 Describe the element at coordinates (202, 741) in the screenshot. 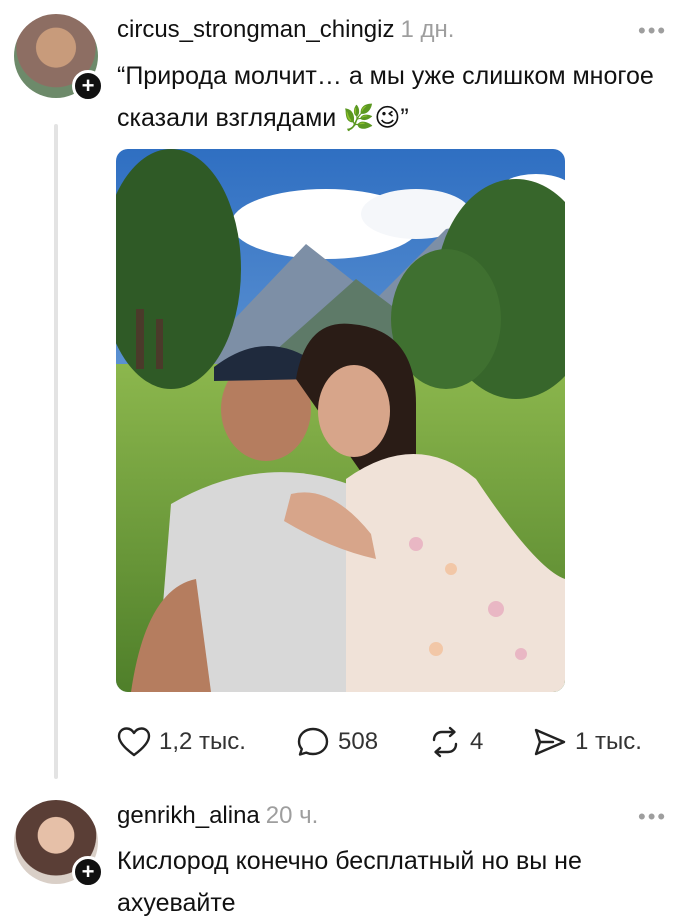

I see `like-count: 1,2 тыс.` at that location.